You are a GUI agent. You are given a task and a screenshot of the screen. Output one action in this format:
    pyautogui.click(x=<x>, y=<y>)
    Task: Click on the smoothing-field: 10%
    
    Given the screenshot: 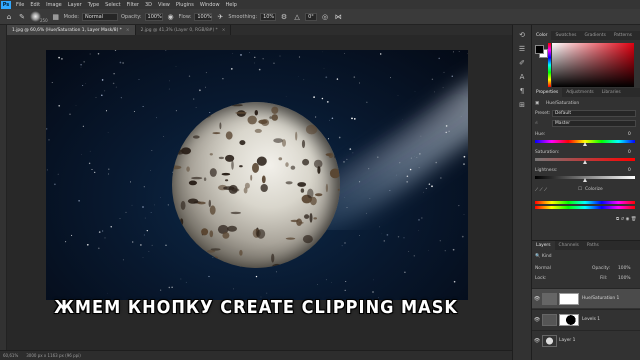 What is the action you would take?
    pyautogui.click(x=268, y=16)
    